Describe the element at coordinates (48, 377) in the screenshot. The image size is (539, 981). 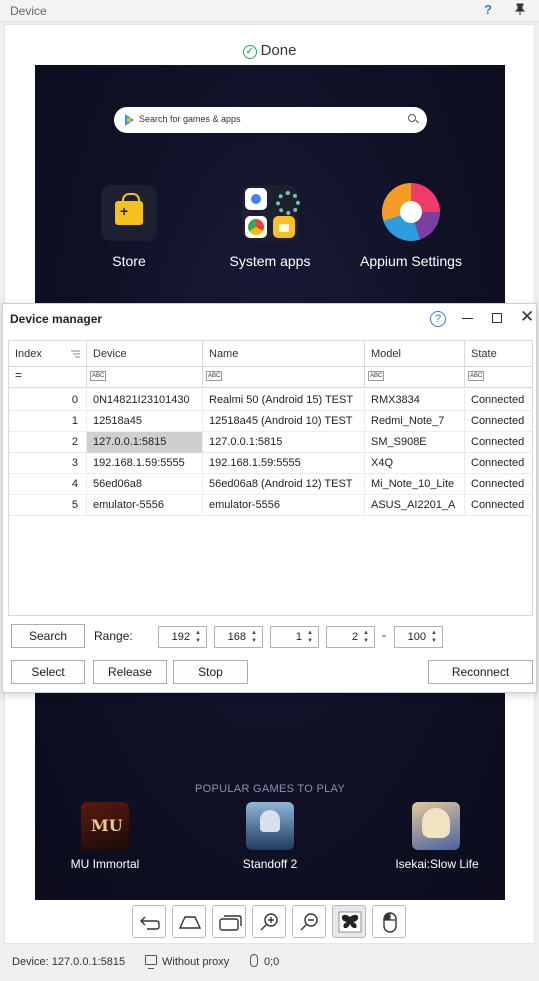
I see `filter-index: =` at that location.